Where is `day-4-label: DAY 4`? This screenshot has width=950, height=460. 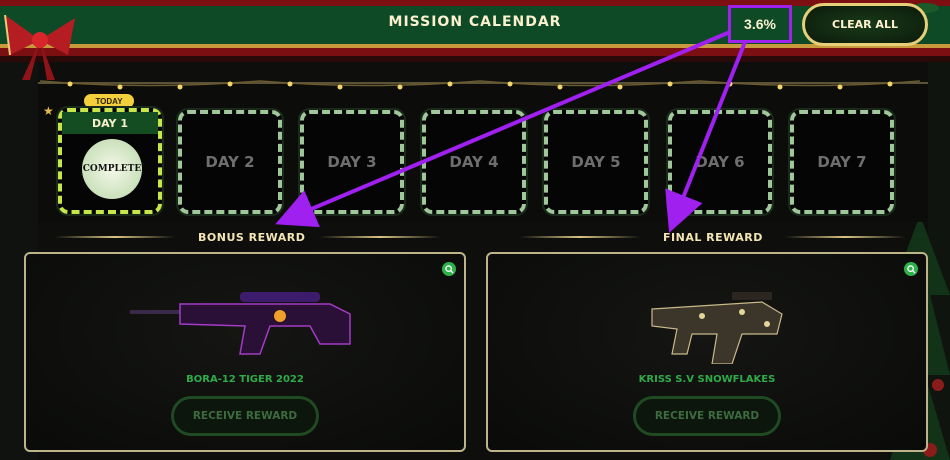 day-4-label: DAY 4 is located at coordinates (474, 162).